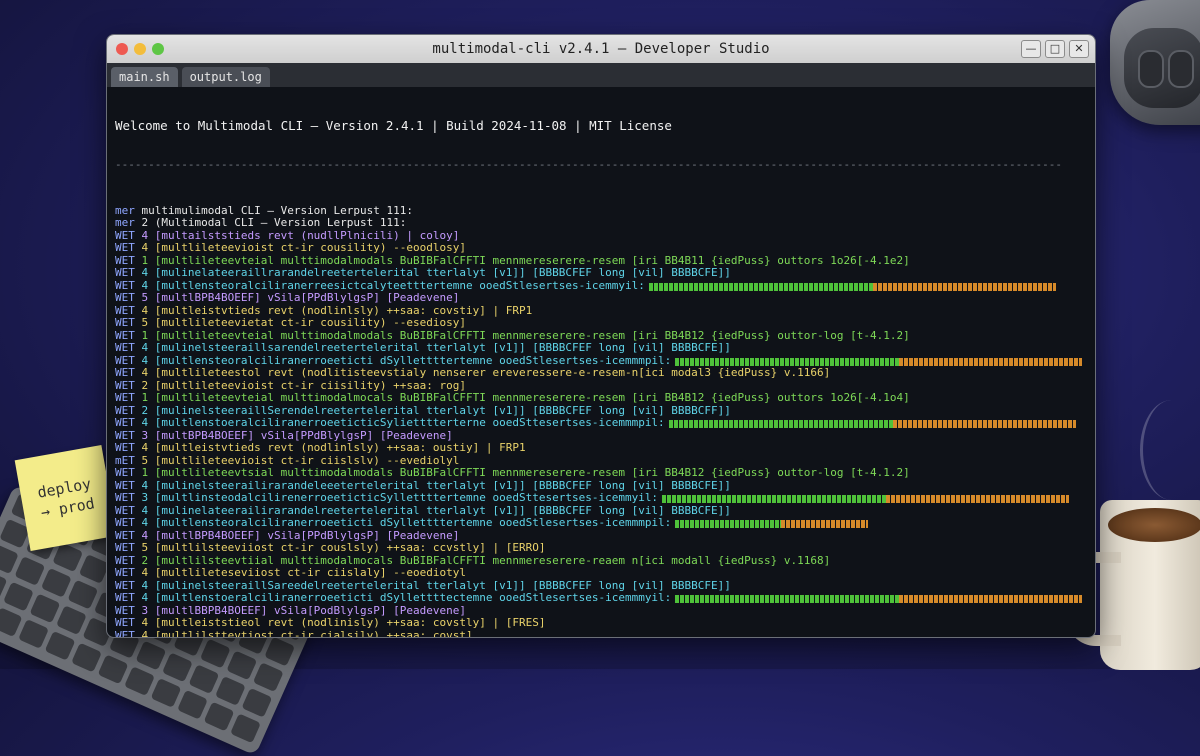  I want to click on minimize-button: —, so click(1031, 49).